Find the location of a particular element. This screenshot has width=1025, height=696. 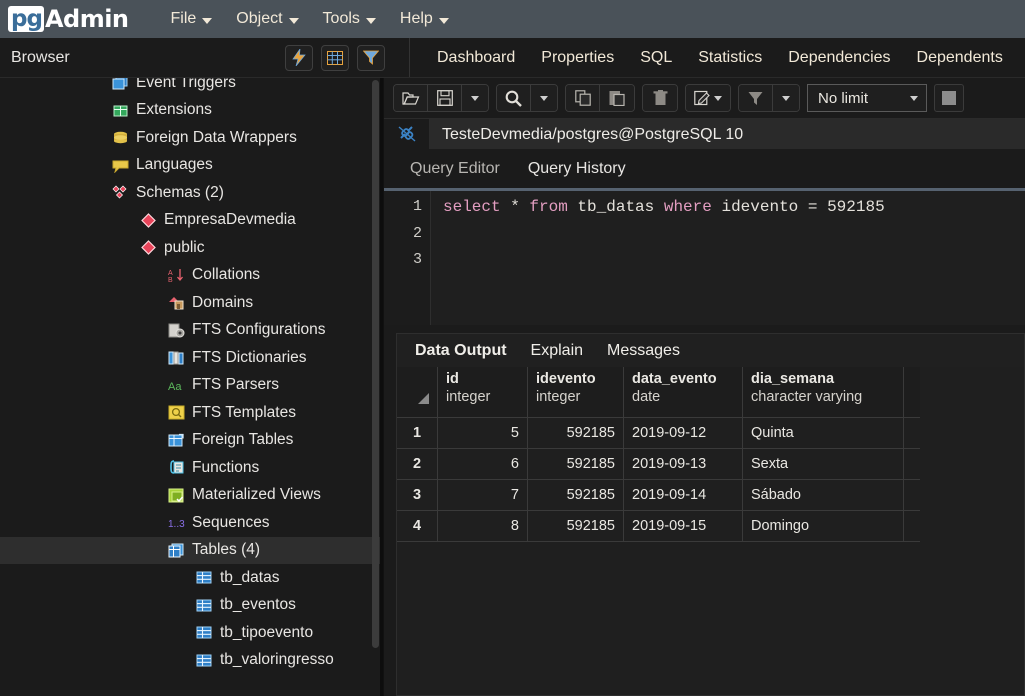

edit-button-group is located at coordinates (708, 98).